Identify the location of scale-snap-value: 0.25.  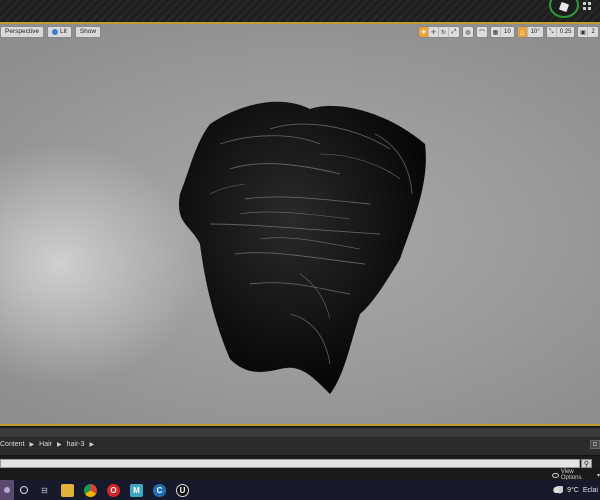
(566, 32).